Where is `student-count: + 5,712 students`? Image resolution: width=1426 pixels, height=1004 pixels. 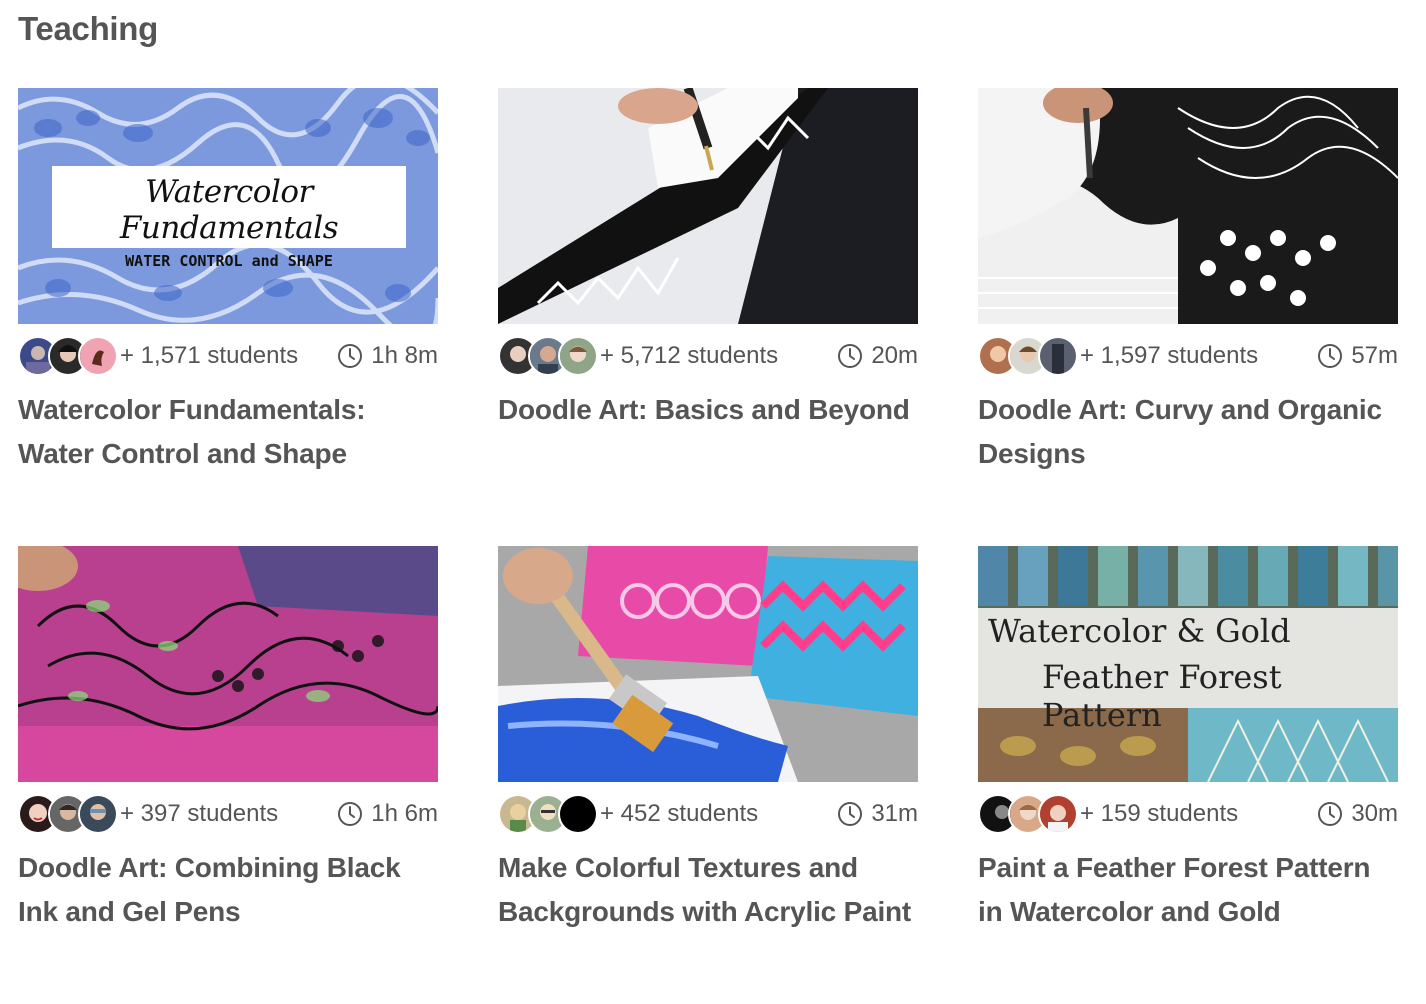
student-count: + 5,712 students is located at coordinates (689, 355).